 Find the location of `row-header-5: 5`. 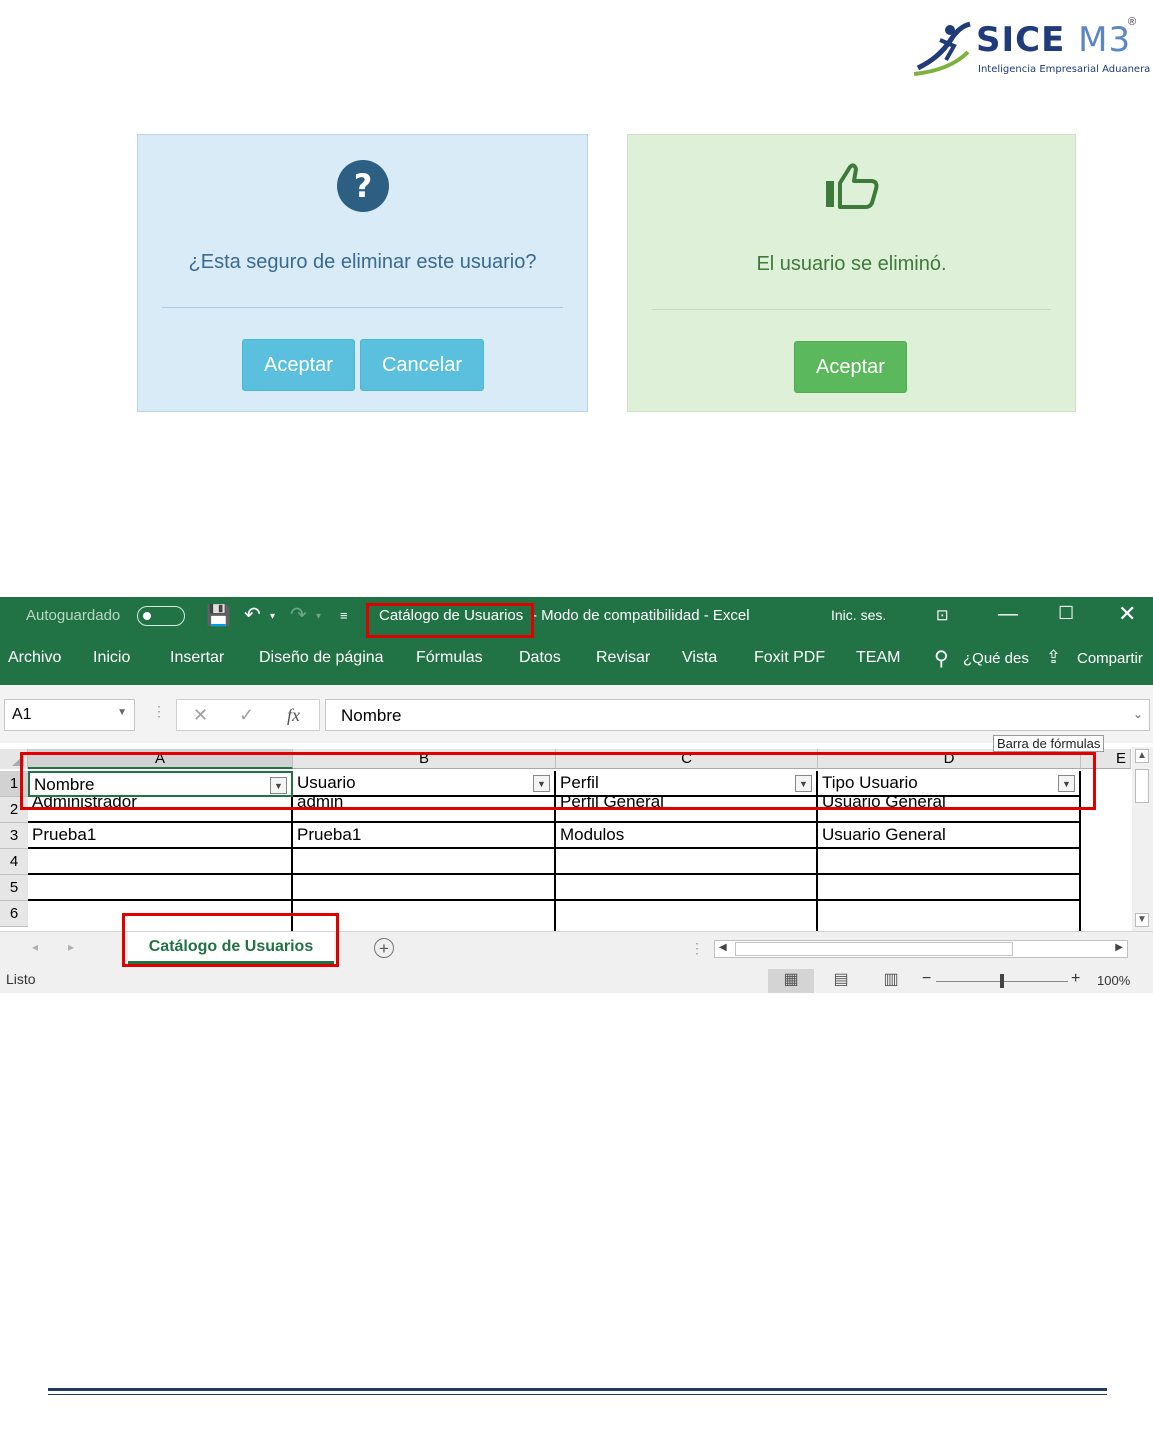

row-header-5: 5 is located at coordinates (14, 888).